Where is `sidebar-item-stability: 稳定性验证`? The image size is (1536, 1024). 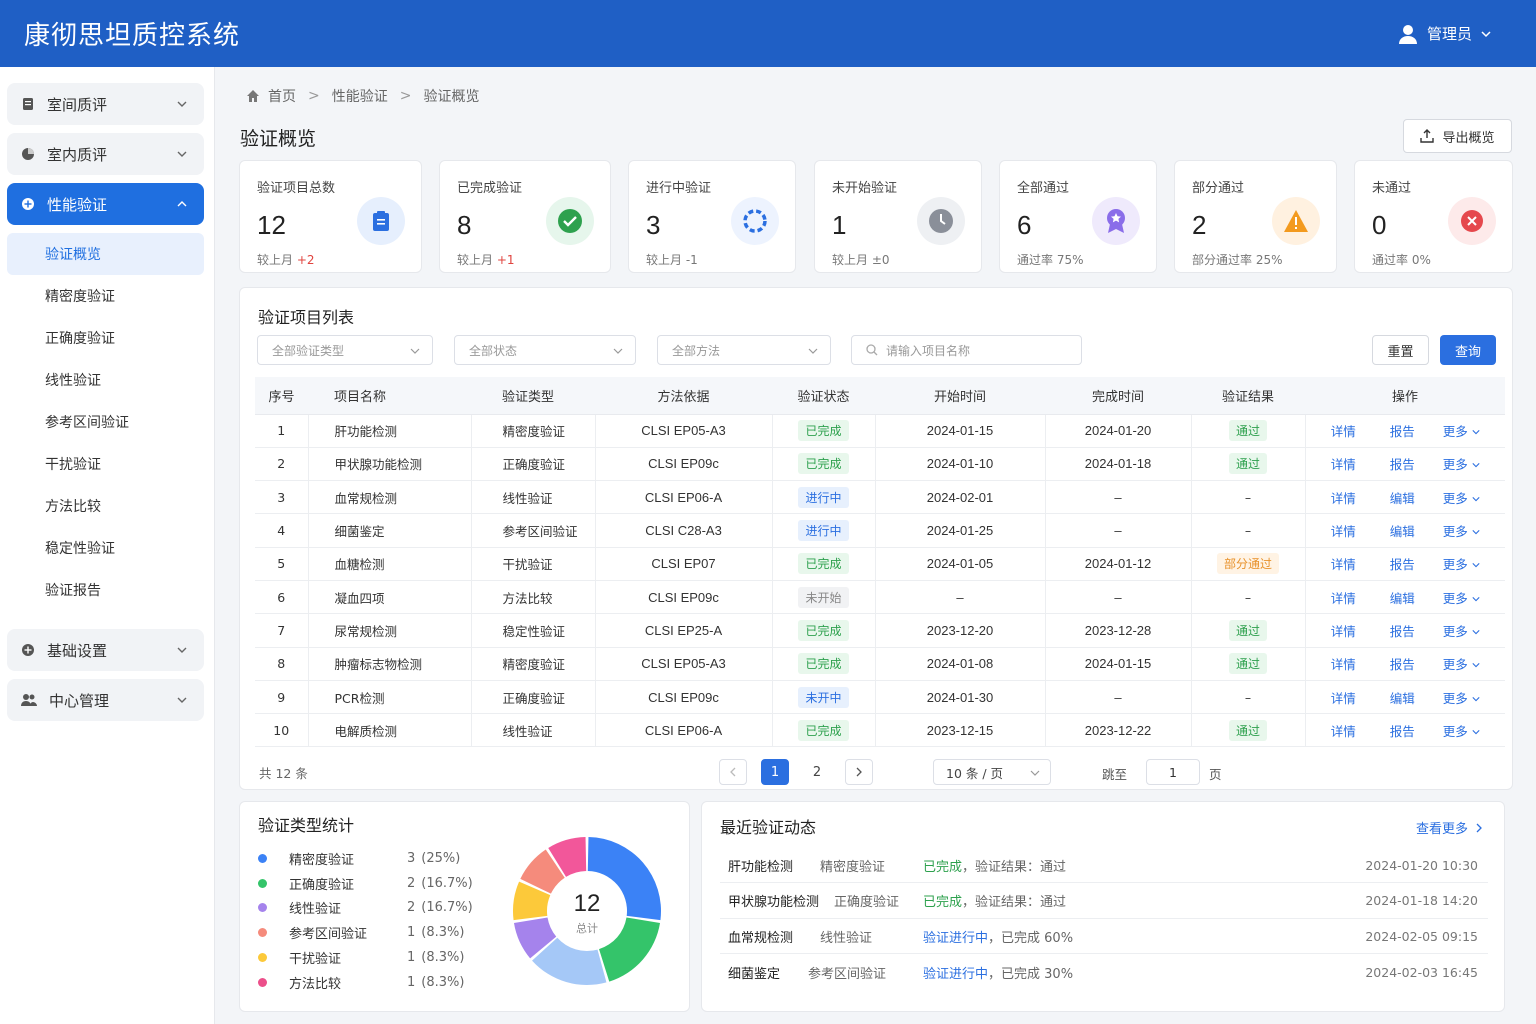 sidebar-item-stability: 稳定性验证 is located at coordinates (105, 548).